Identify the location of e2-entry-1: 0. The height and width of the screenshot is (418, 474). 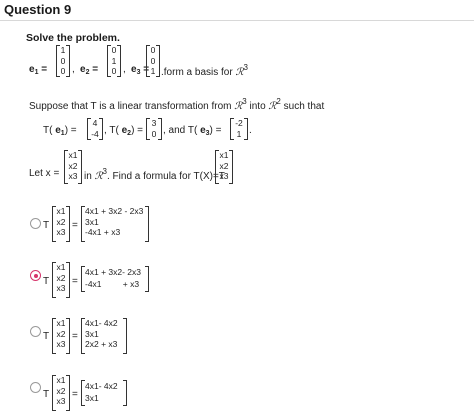
(114, 50).